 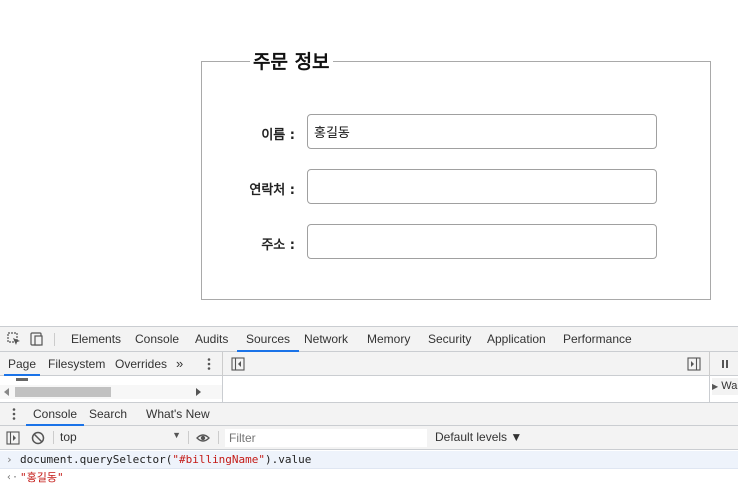 I want to click on sources-tab-filesystem: Filesystem, so click(x=76, y=364).